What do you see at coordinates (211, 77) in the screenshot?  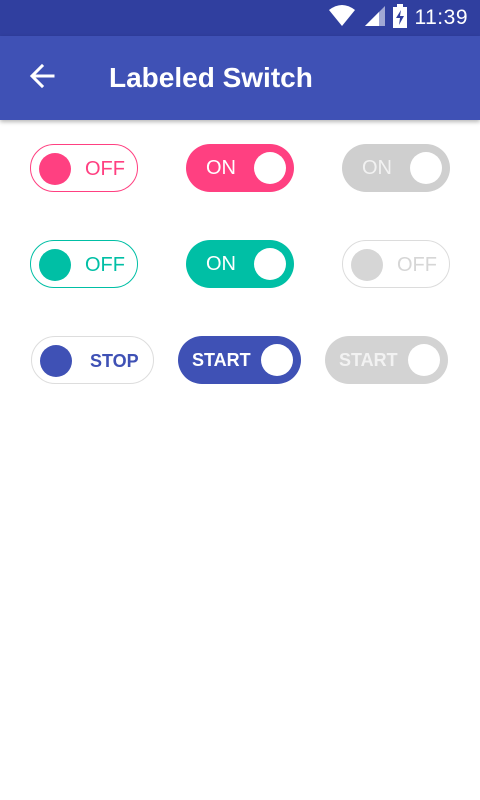 I see `page-title: Labeled Switch` at bounding box center [211, 77].